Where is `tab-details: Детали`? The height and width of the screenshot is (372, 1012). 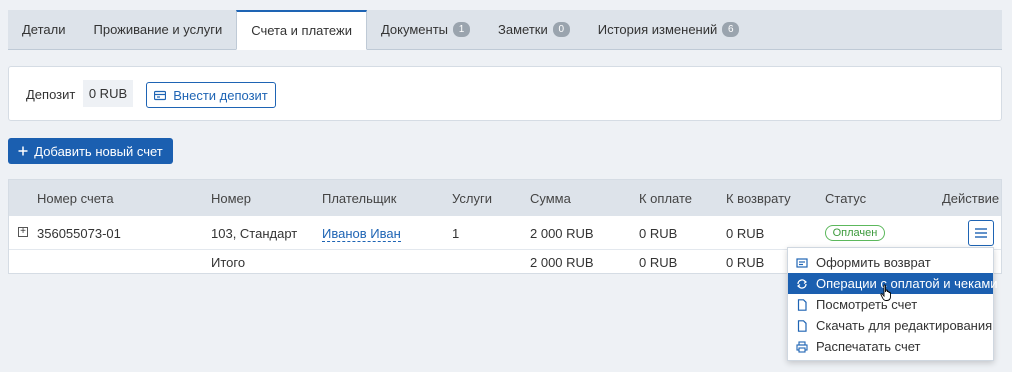 tab-details: Детали is located at coordinates (44, 29).